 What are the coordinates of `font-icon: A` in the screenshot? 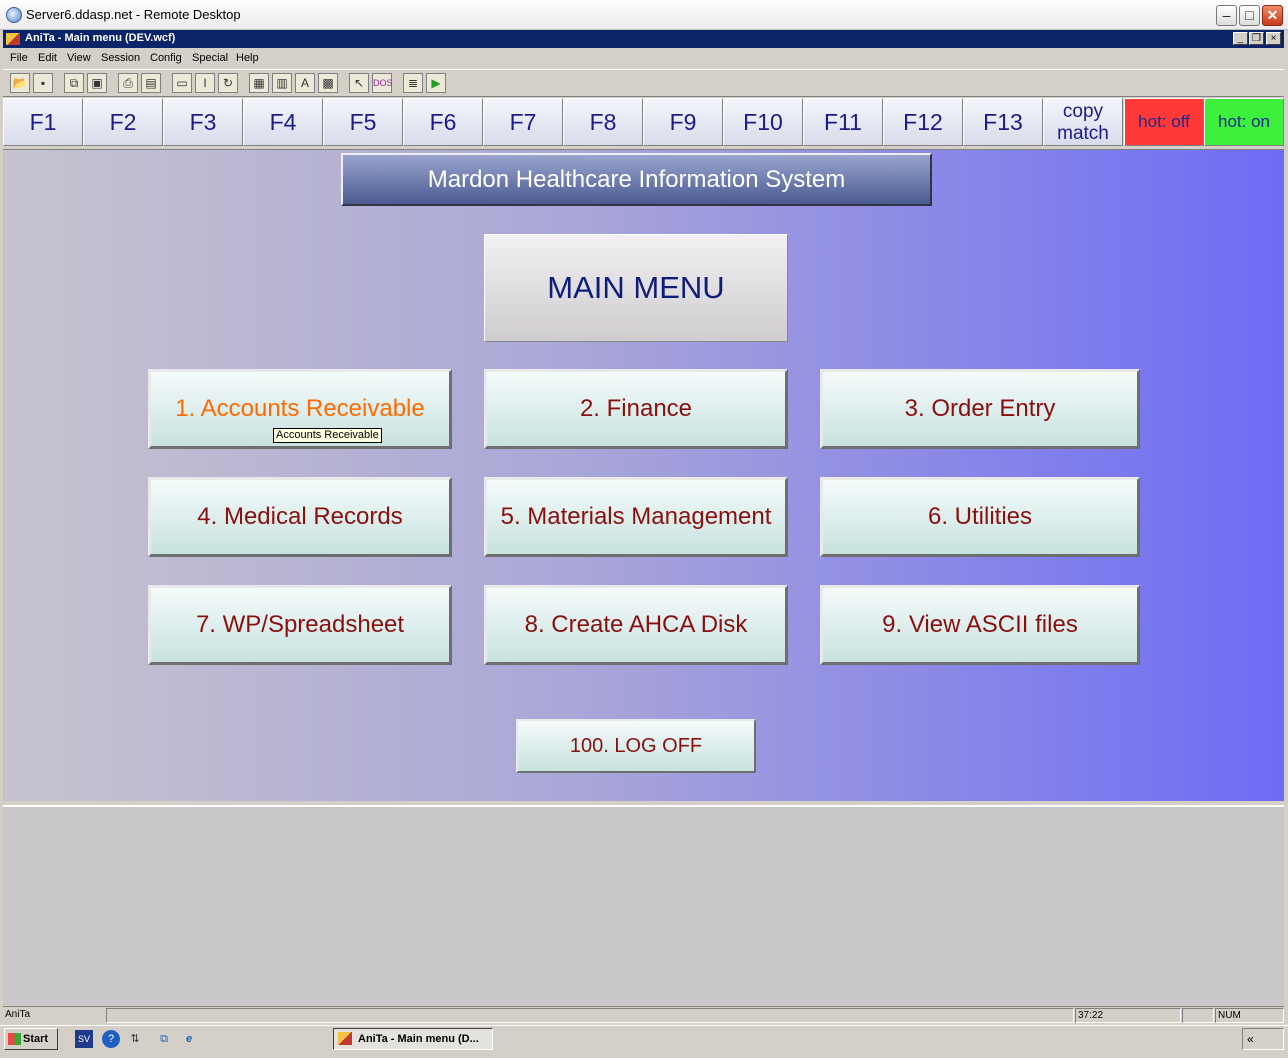 It's located at (305, 83).